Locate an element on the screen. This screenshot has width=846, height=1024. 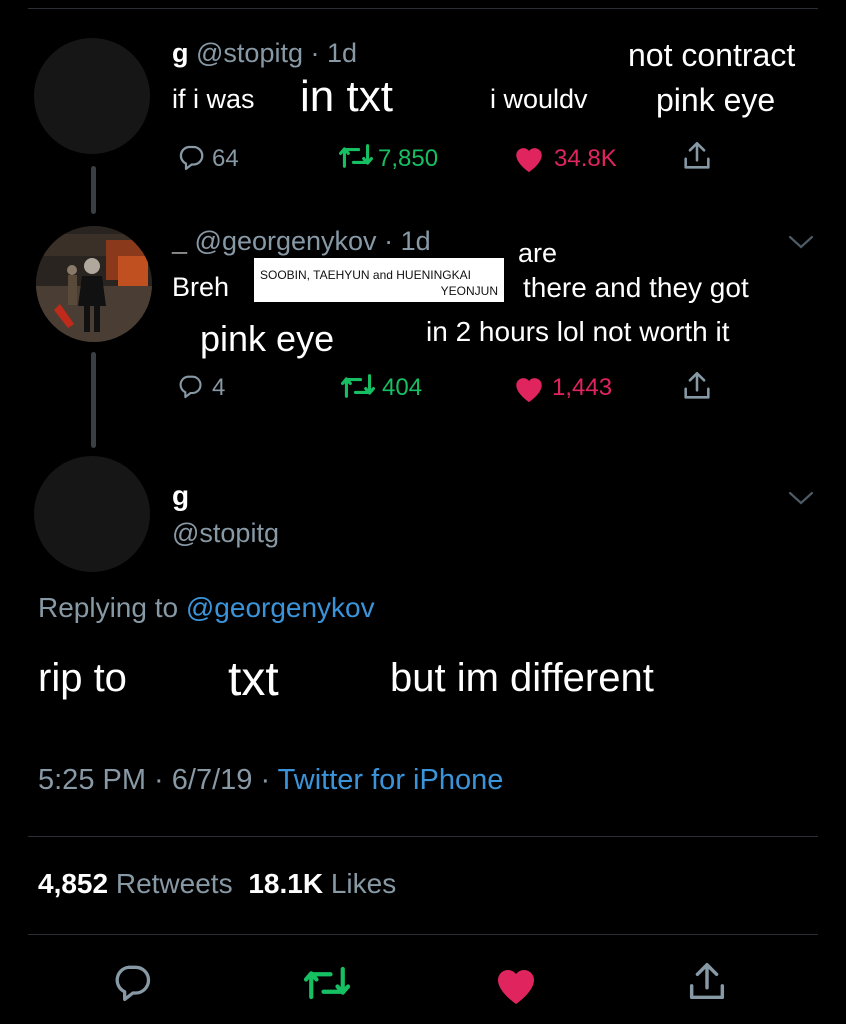
overlay-text-not-contract: not contract is located at coordinates (712, 55).